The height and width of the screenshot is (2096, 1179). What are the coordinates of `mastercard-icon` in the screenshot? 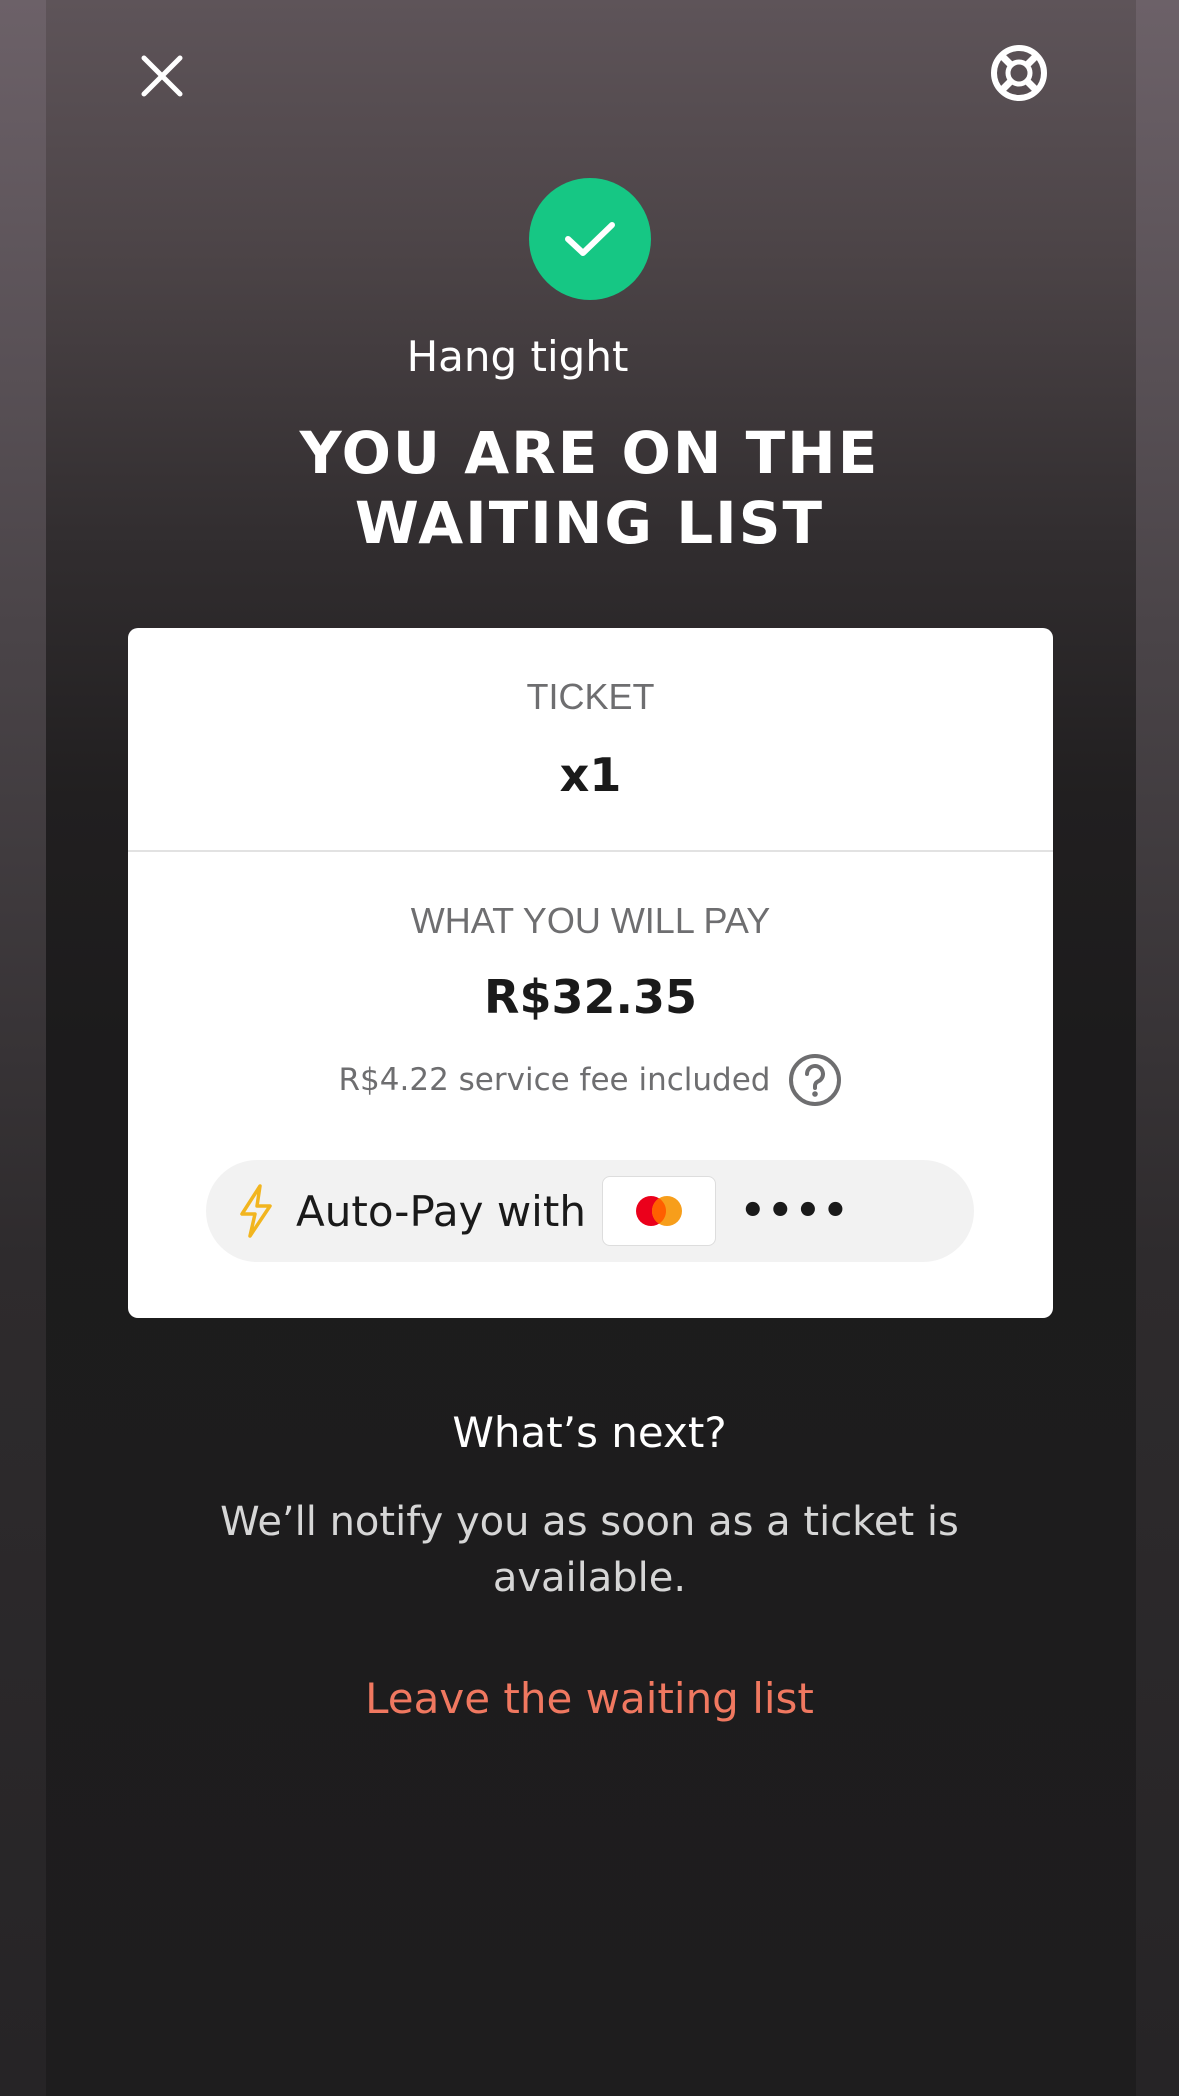 It's located at (658, 1211).